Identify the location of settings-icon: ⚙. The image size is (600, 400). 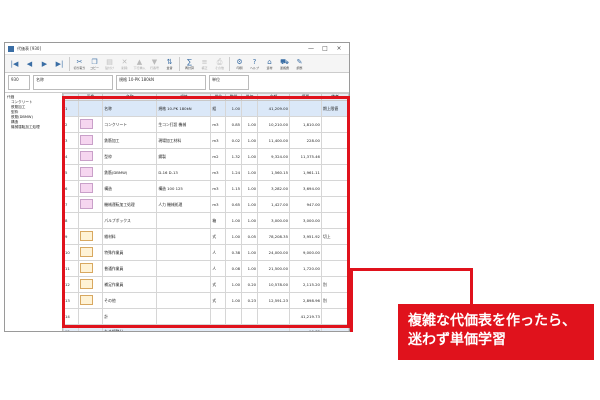
(239, 61).